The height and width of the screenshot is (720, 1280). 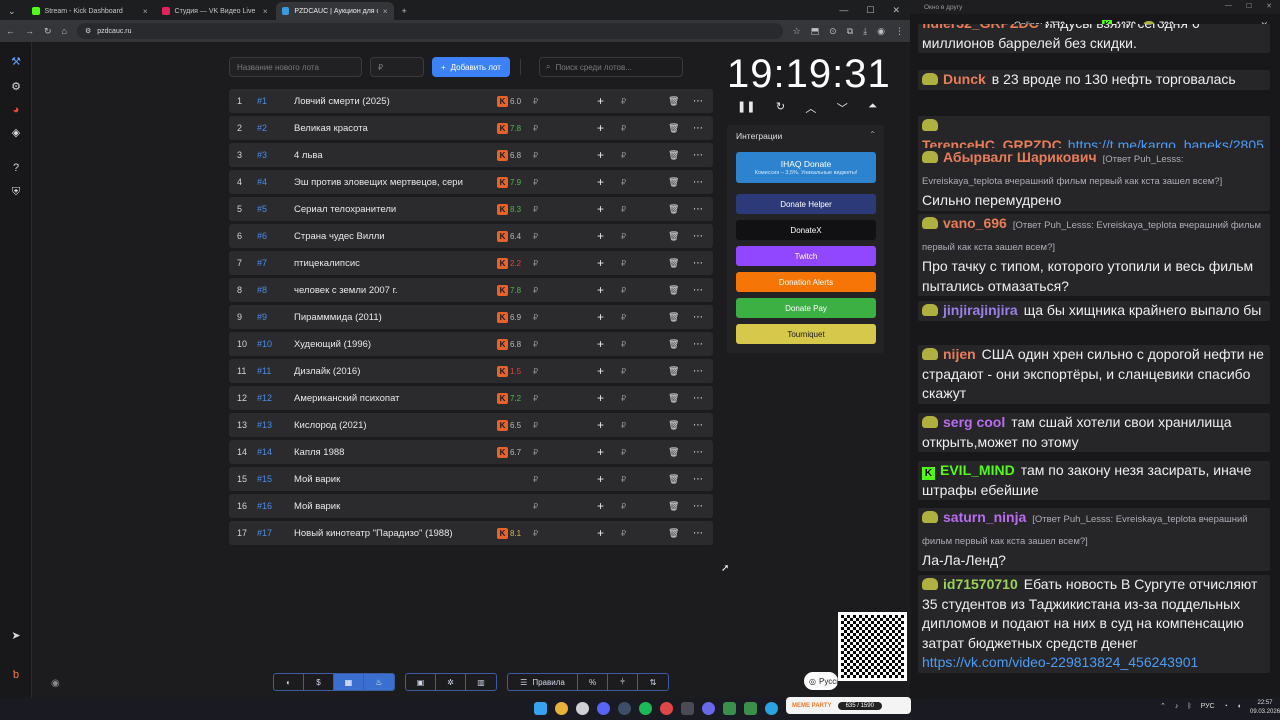 What do you see at coordinates (509, 371) in the screenshot?
I see `kinopoisk-rating: K 1.5` at bounding box center [509, 371].